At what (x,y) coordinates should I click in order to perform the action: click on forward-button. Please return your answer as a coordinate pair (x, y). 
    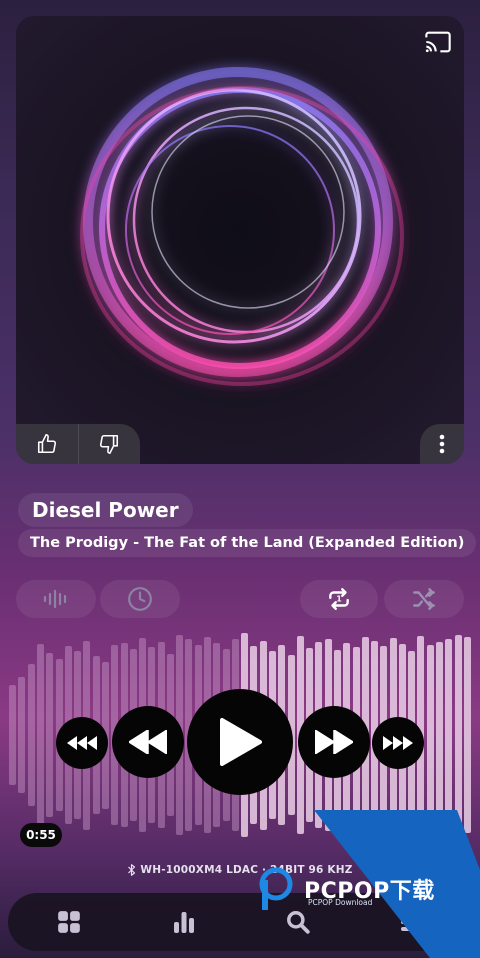
    Looking at the image, I should click on (334, 742).